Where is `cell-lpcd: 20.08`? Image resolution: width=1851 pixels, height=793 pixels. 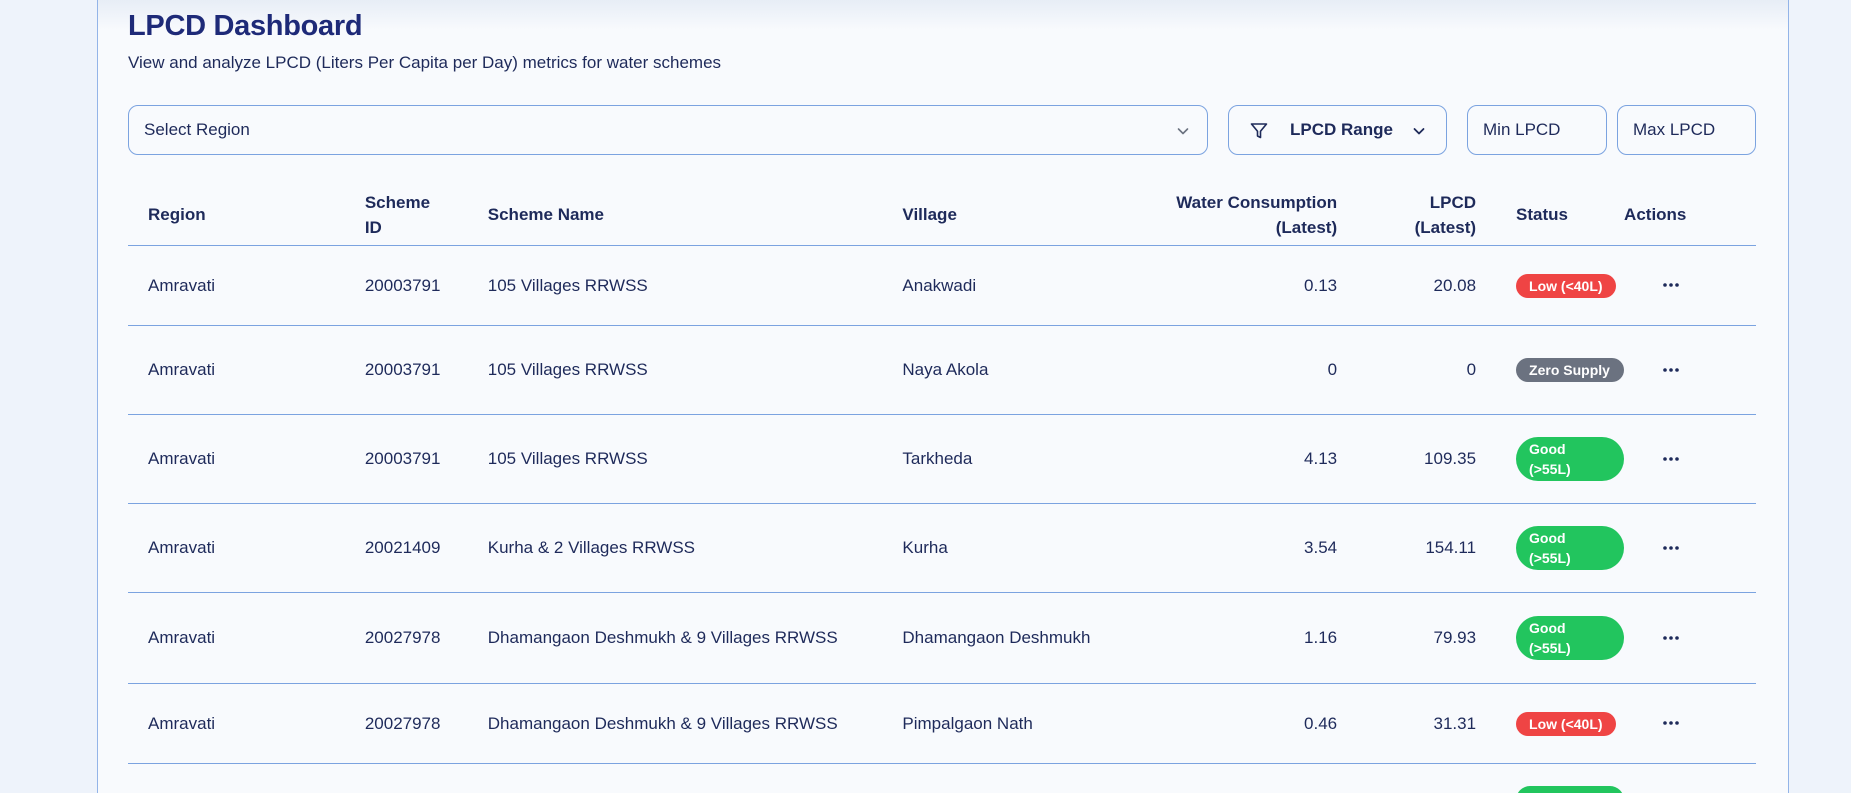 cell-lpcd: 20.08 is located at coordinates (1407, 285).